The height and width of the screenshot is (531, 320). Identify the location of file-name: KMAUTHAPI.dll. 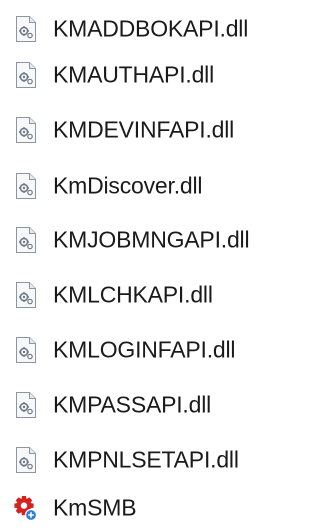
(133, 74).